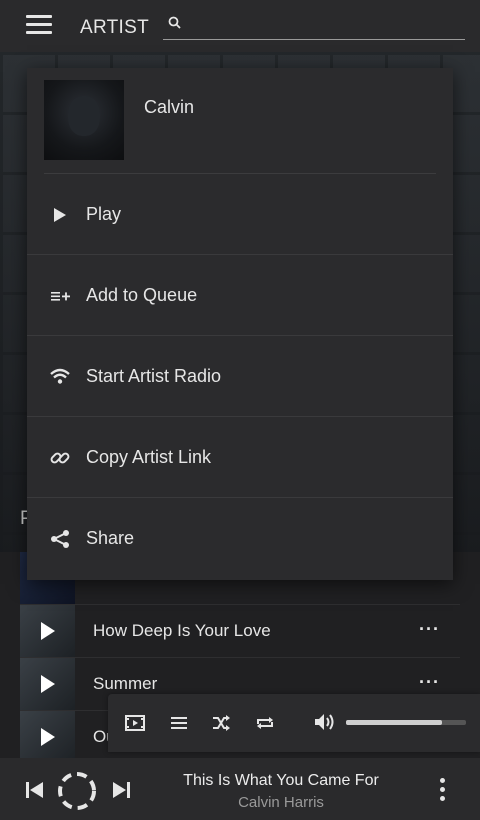  Describe the element at coordinates (35, 790) in the screenshot. I see `previous-track-icon` at that location.